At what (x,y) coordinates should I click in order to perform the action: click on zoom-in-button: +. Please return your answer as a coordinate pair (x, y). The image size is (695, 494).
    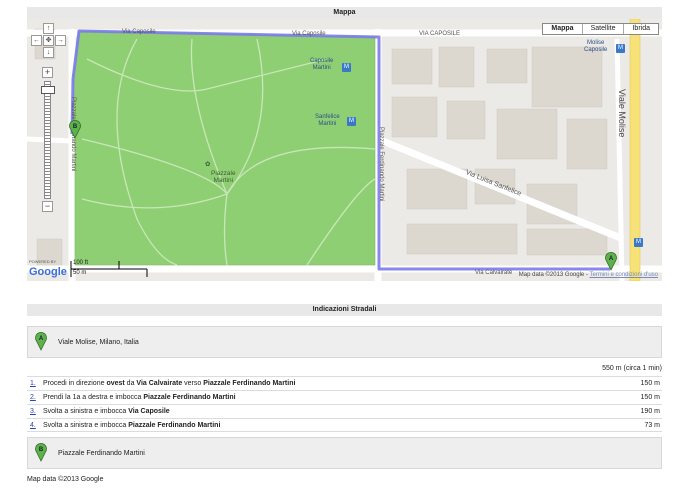
    Looking at the image, I should click on (47, 72).